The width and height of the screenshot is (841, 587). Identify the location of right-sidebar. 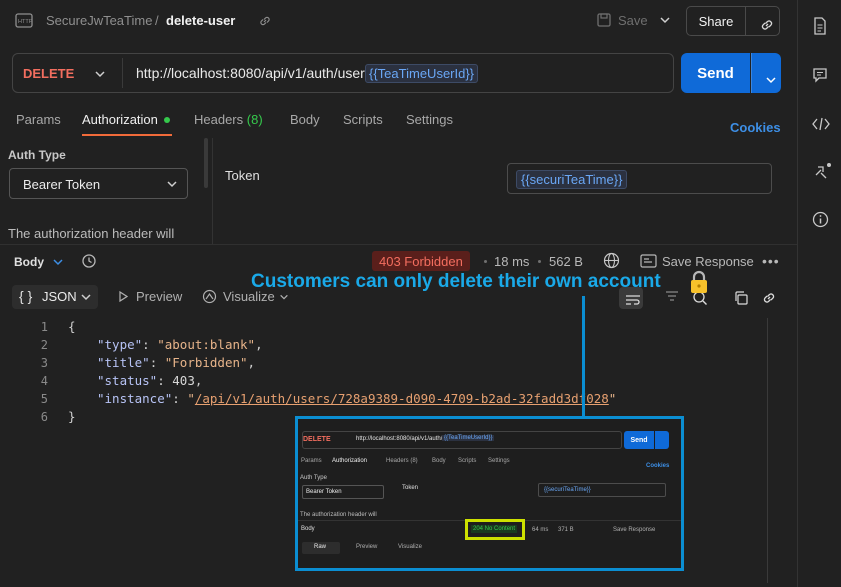
(819, 293).